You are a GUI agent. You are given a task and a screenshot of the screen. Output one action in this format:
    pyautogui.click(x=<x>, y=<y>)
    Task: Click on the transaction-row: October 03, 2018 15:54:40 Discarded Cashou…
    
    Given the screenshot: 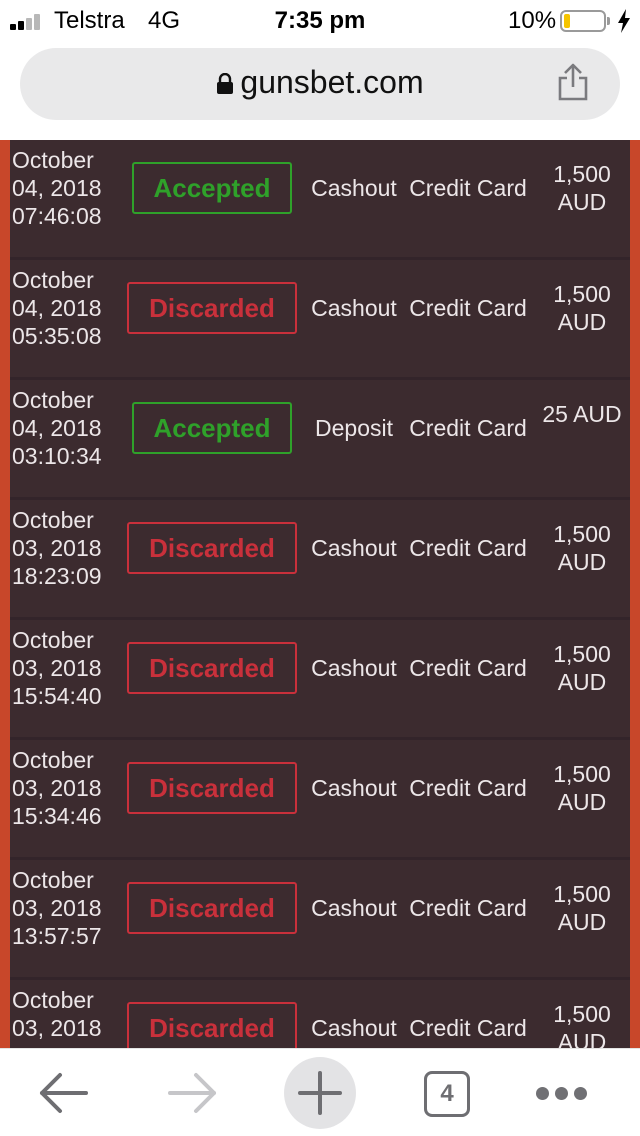 What is the action you would take?
    pyautogui.click(x=320, y=680)
    